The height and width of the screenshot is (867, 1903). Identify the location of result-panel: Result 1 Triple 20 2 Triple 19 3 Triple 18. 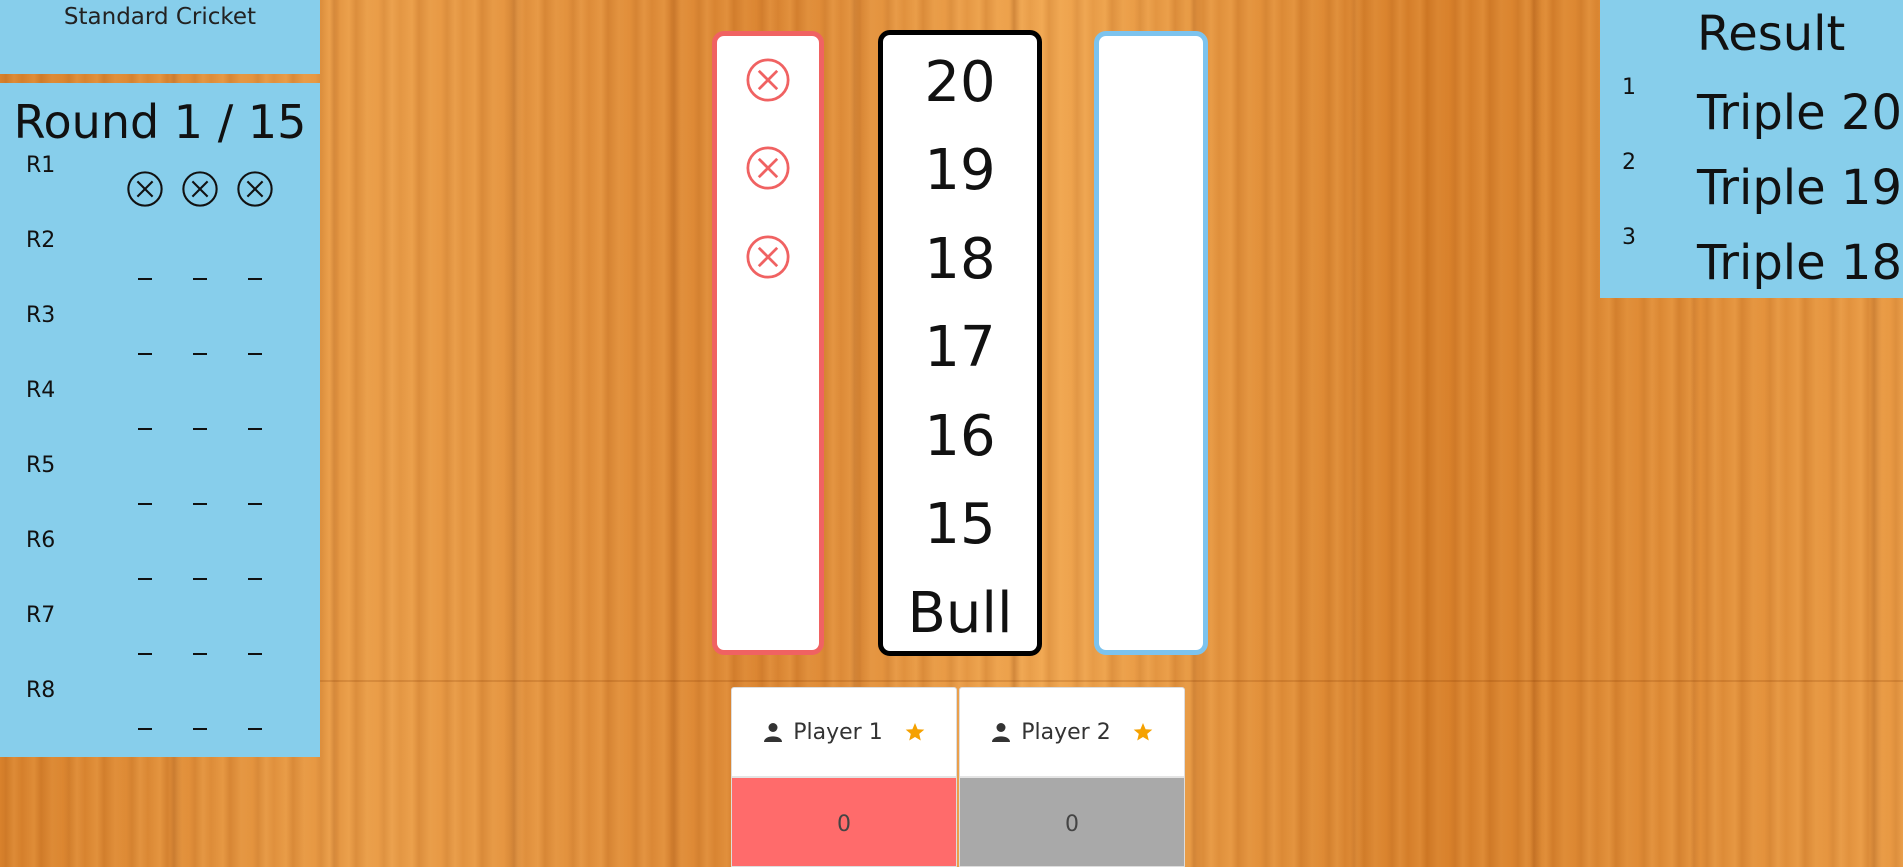
(1751, 149).